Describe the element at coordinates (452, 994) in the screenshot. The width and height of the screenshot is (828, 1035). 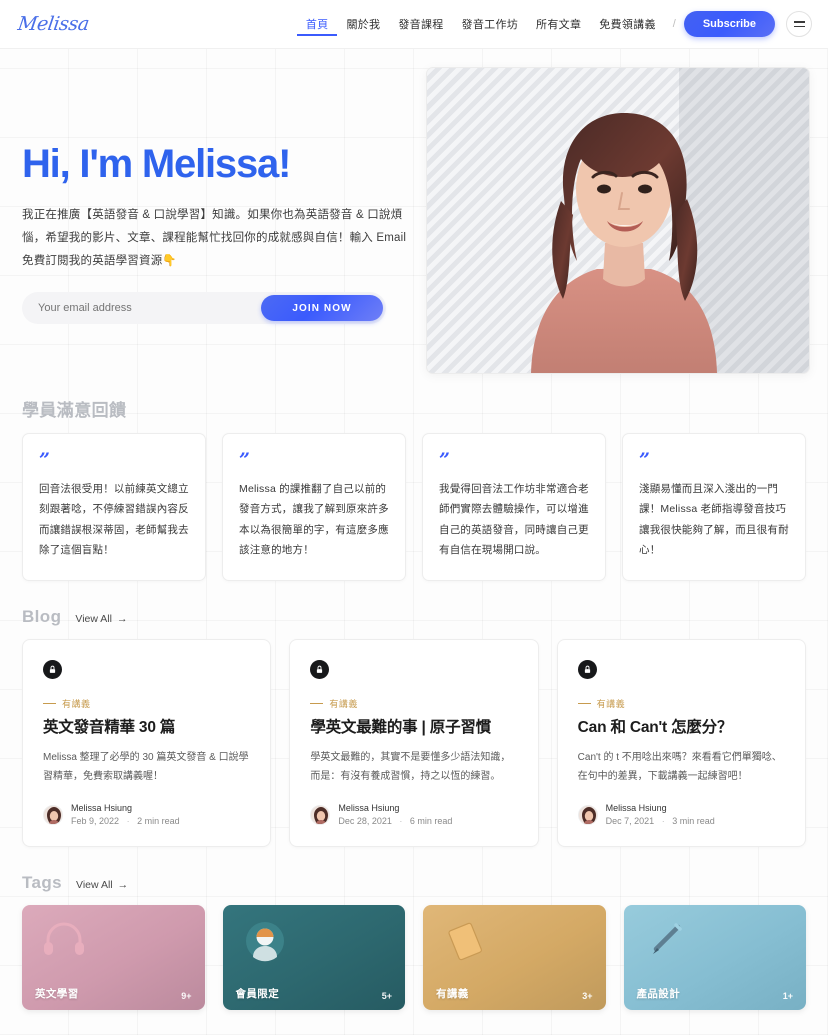
I see `tag-card-name: 有講義` at that location.